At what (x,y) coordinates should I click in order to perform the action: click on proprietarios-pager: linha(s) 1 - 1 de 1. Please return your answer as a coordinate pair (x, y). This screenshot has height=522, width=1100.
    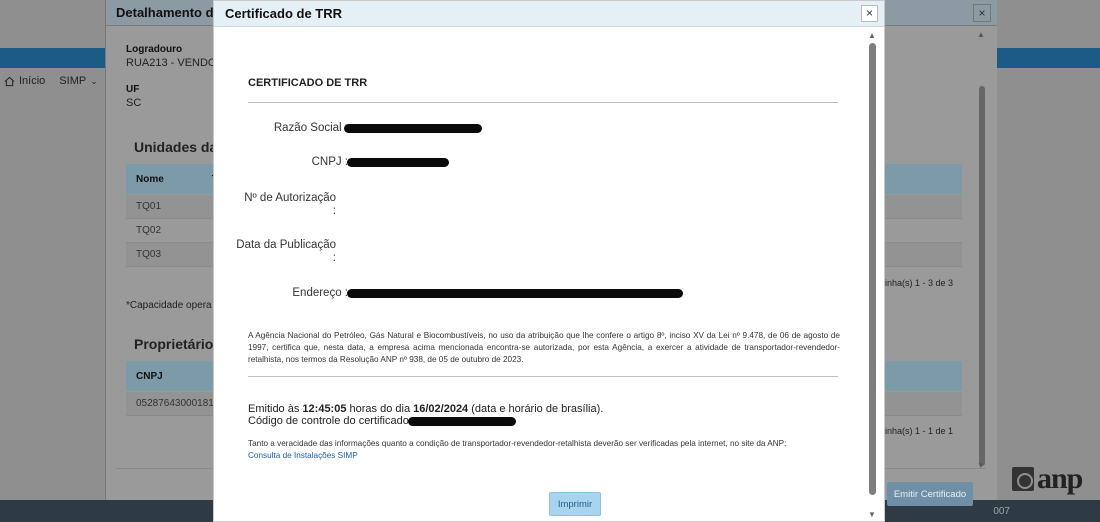
    Looking at the image, I should click on (917, 431).